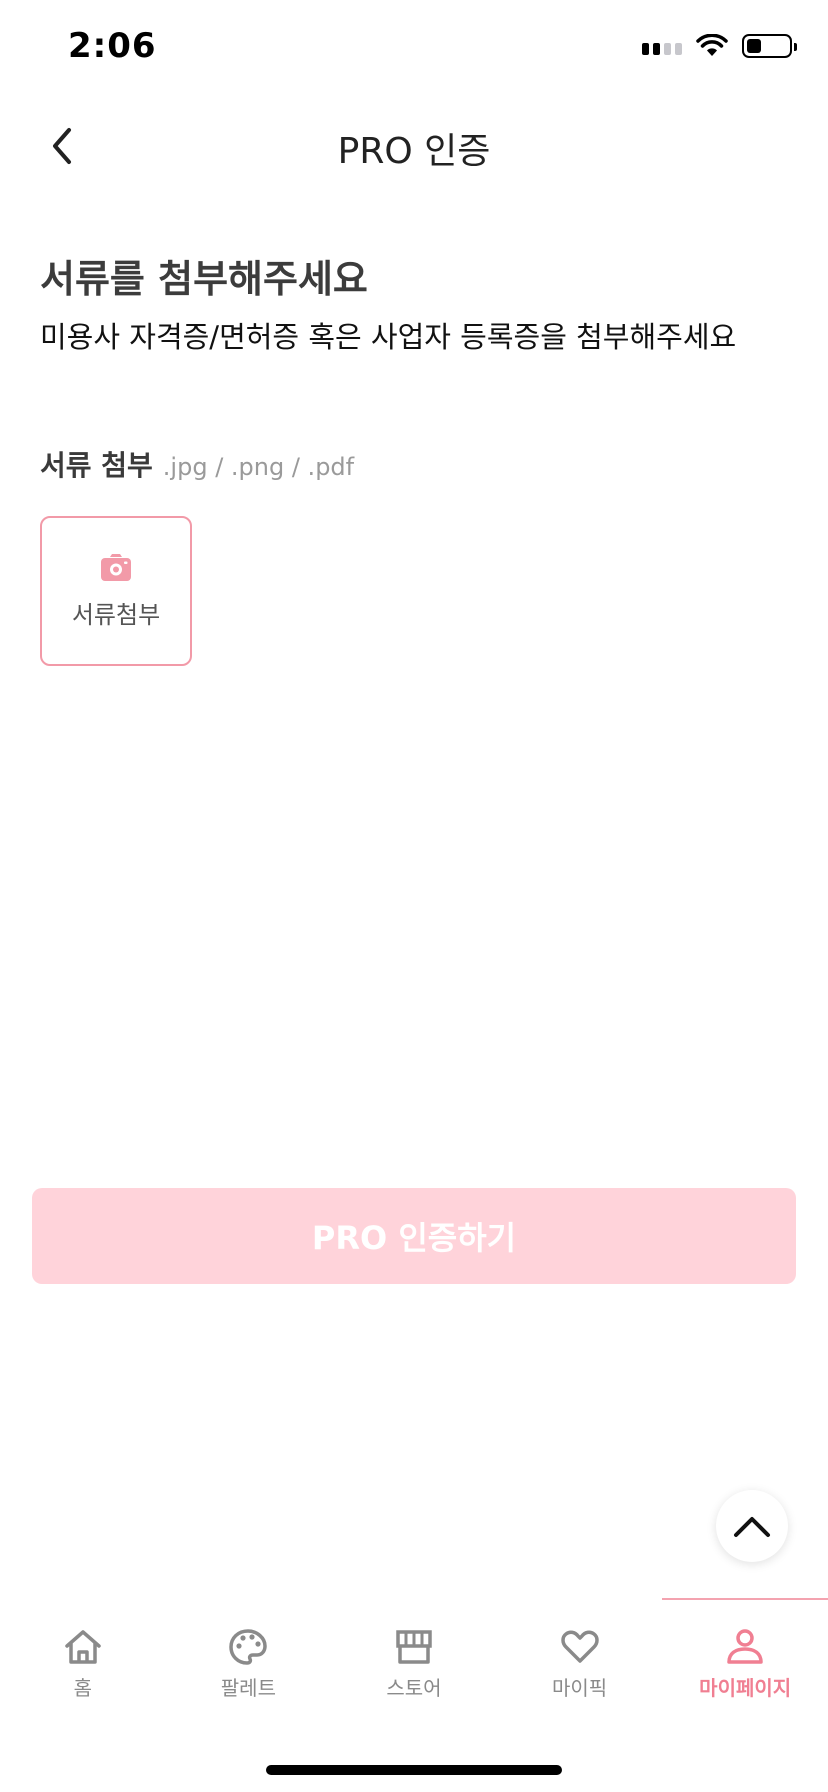  What do you see at coordinates (116, 614) in the screenshot?
I see `attach-box-label: 서류첨부` at bounding box center [116, 614].